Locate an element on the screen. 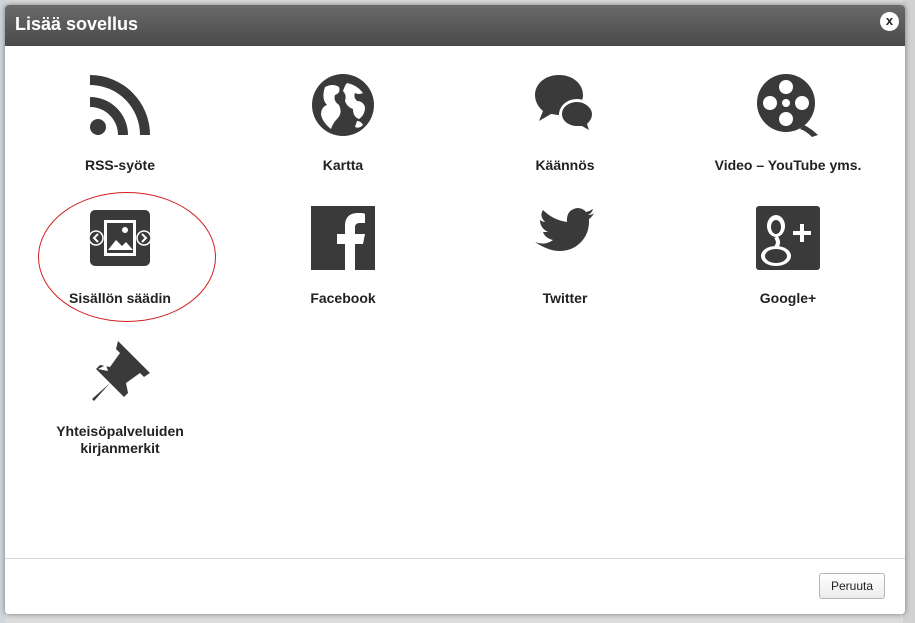 This screenshot has height=623, width=915. app-video: Video – YouTube yms. is located at coordinates (788, 123).